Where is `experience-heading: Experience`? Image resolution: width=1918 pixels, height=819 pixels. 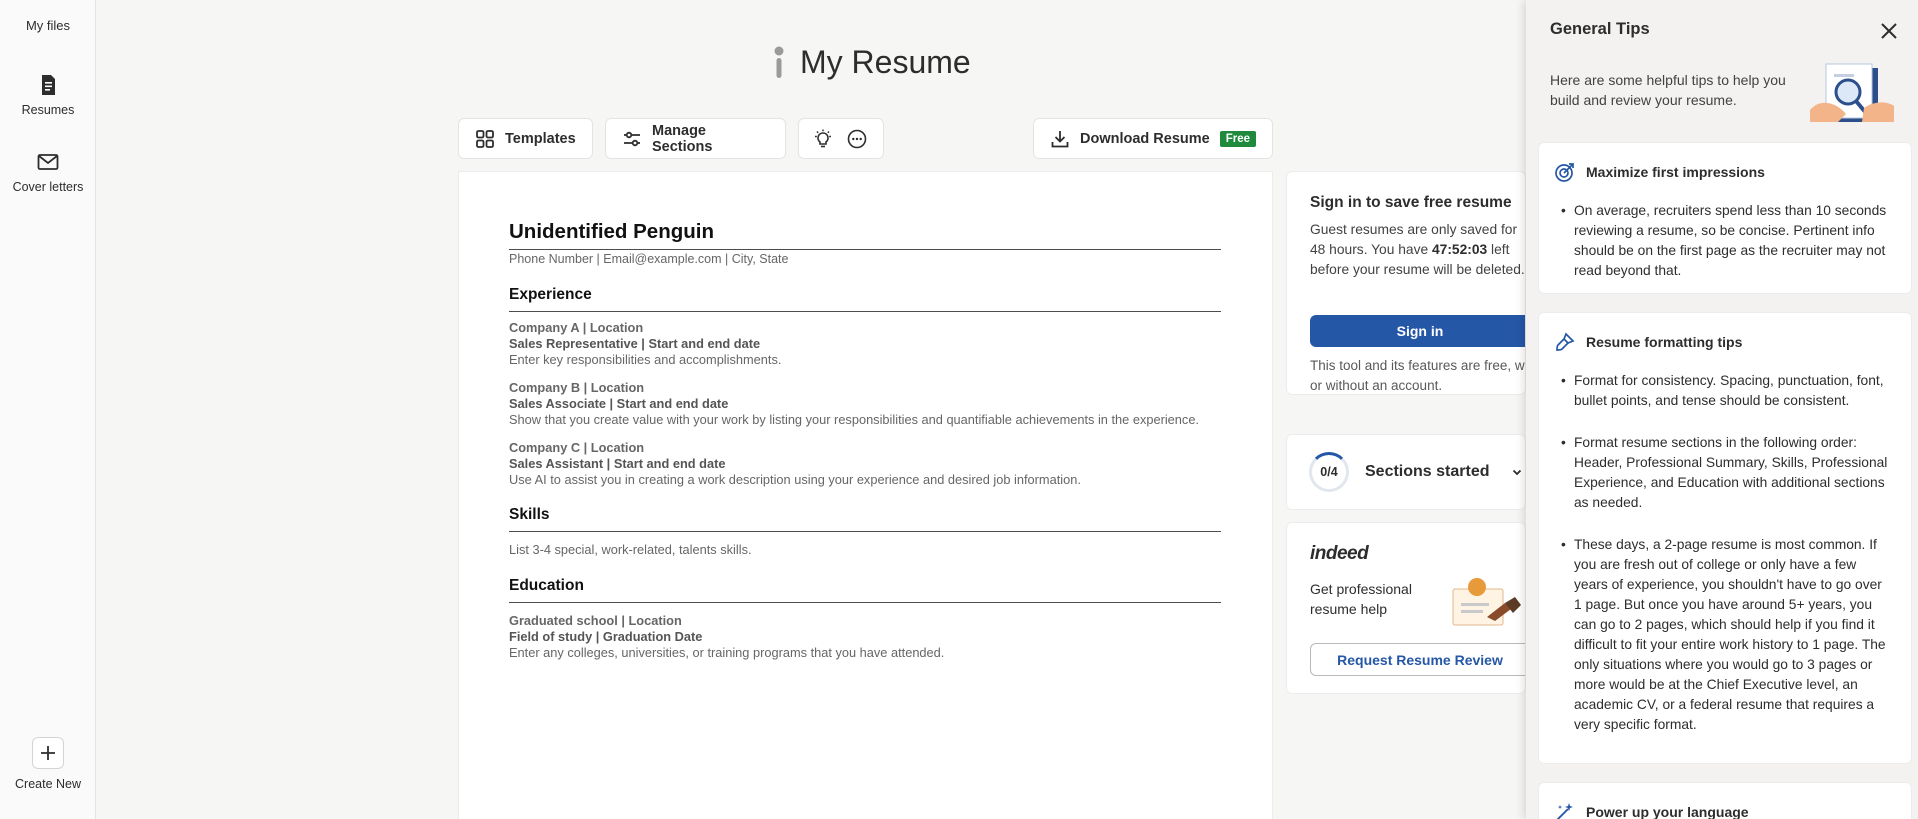 experience-heading: Experience is located at coordinates (550, 294).